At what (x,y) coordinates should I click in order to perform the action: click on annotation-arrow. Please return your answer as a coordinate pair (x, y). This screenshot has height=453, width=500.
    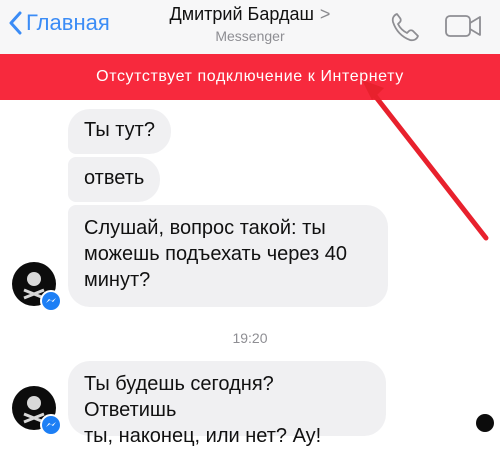
    Looking at the image, I should click on (425, 160).